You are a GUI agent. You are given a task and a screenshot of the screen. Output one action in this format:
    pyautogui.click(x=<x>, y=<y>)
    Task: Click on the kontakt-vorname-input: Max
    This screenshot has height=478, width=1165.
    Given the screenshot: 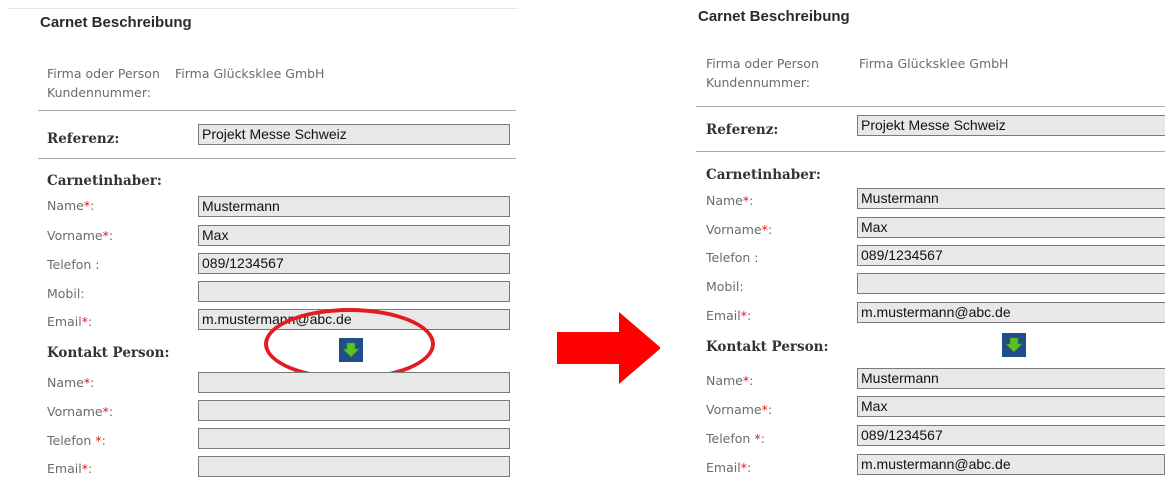 What is the action you would take?
    pyautogui.click(x=1011, y=406)
    